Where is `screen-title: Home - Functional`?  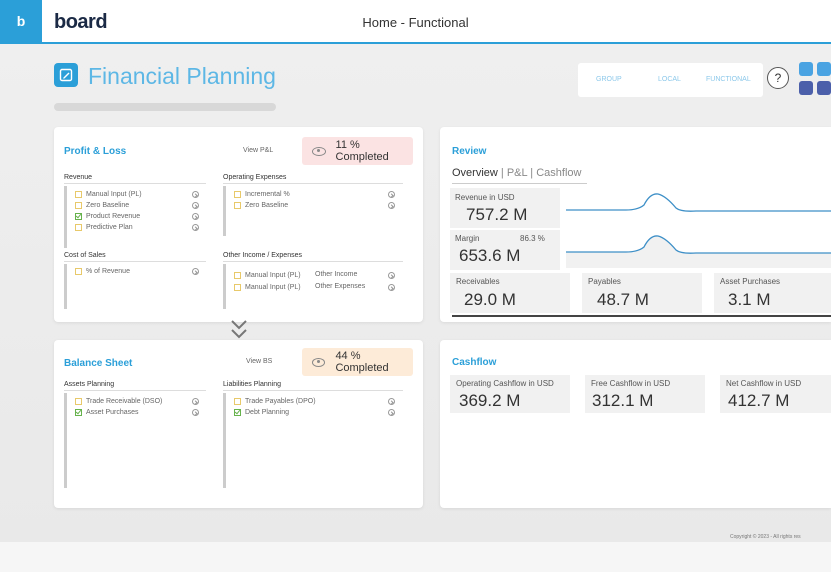
screen-title: Home - Functional is located at coordinates (415, 22).